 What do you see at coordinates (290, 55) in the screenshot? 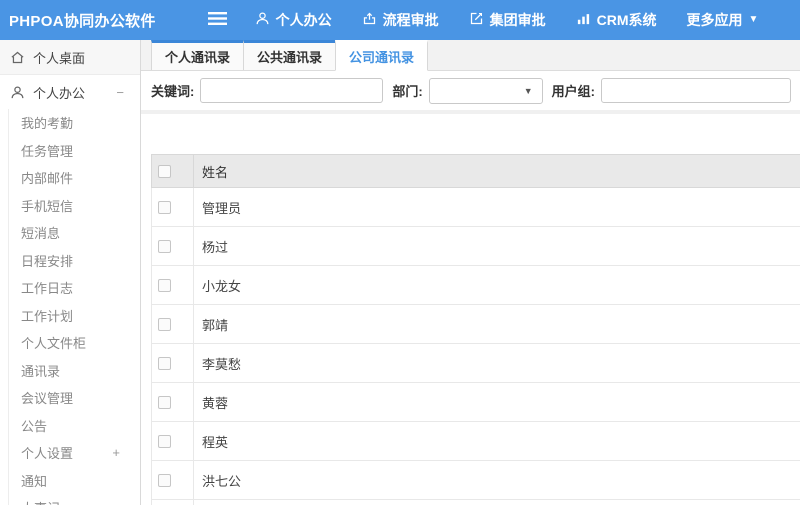
I see `tab-public-contacts: 公共通讯录` at bounding box center [290, 55].